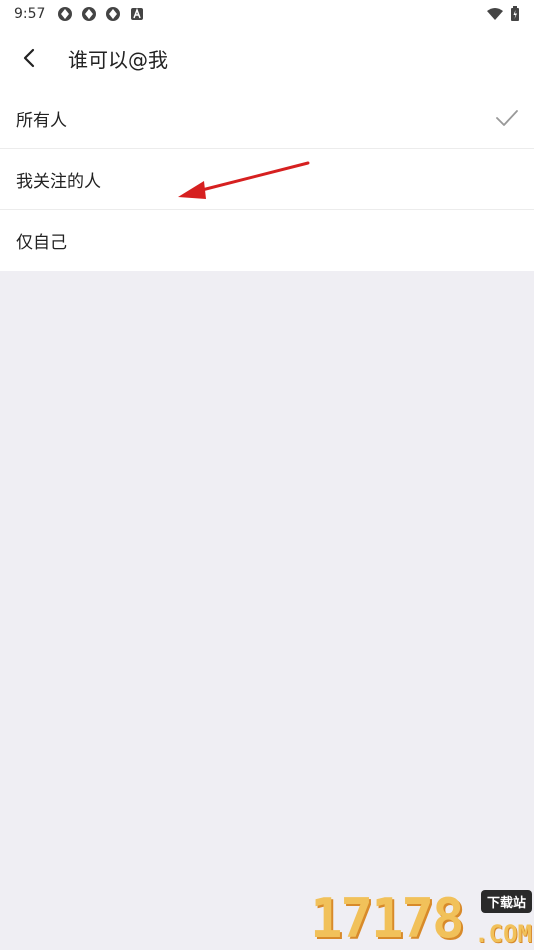  Describe the element at coordinates (506, 901) in the screenshot. I see `watermark-badge: 下载站` at that location.